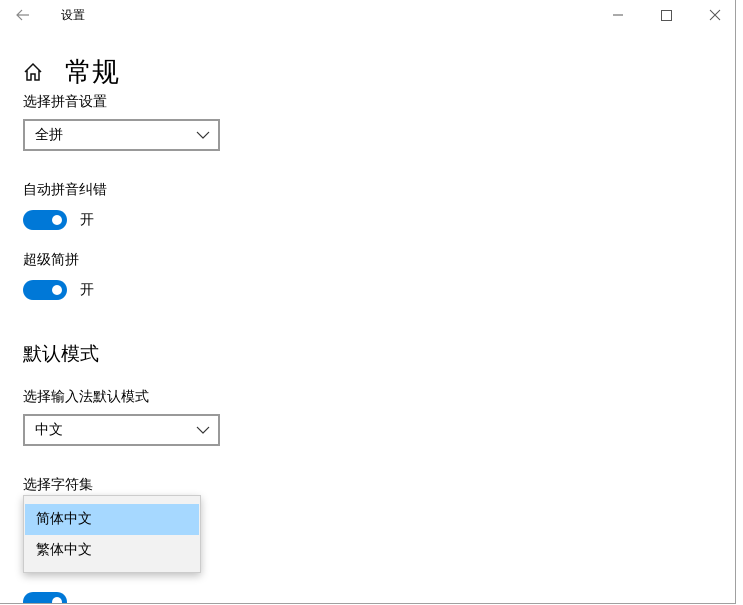  What do you see at coordinates (58, 485) in the screenshot?
I see `setting-label: 选择字符集` at bounding box center [58, 485].